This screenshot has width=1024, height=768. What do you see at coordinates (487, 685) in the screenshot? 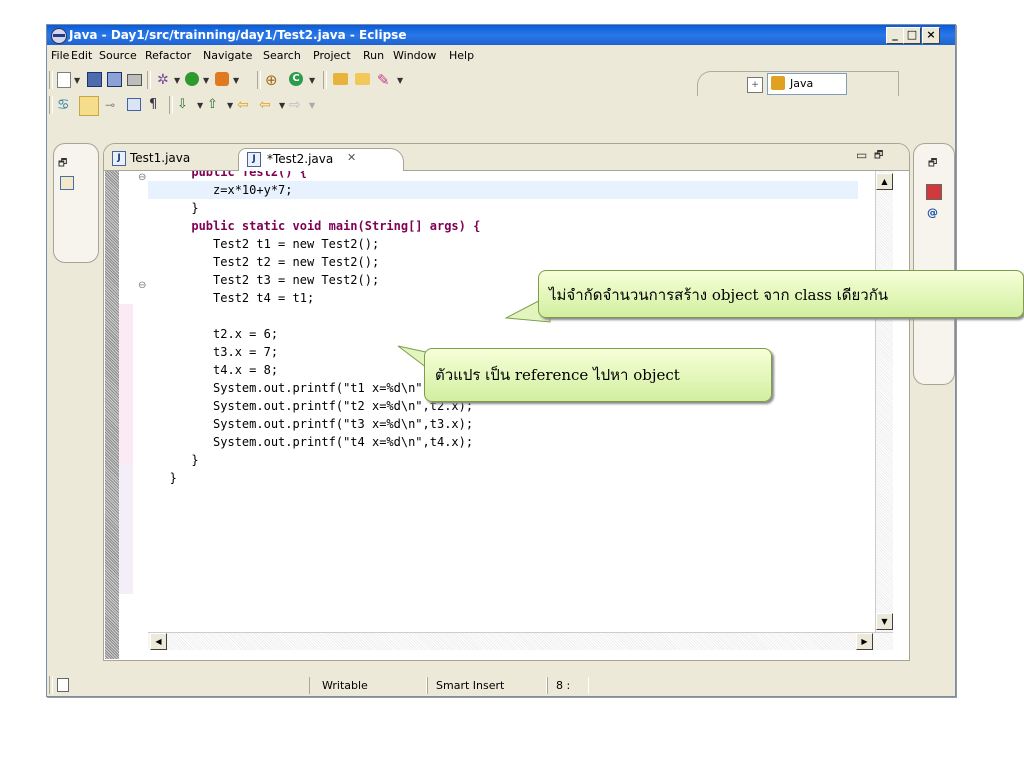
I see `status-insert-mode: Smart Insert` at bounding box center [487, 685].